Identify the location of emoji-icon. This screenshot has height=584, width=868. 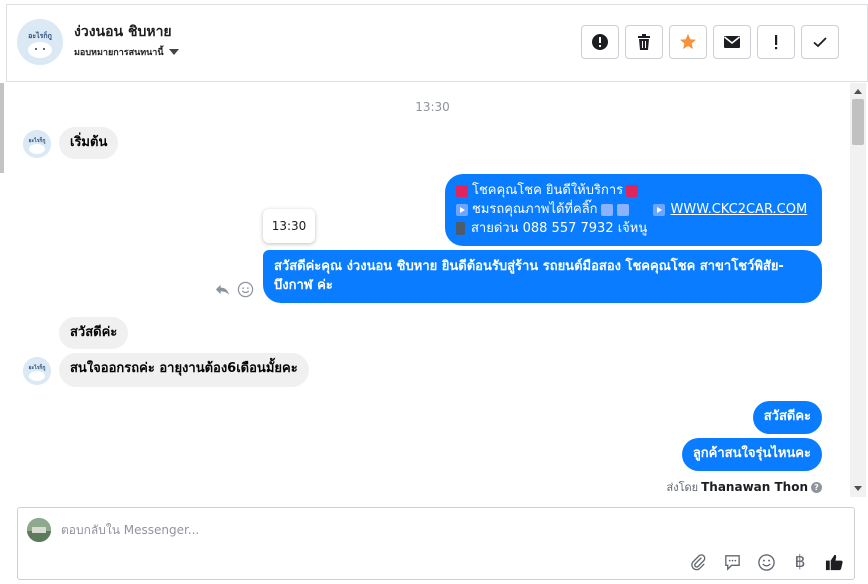
(766, 562).